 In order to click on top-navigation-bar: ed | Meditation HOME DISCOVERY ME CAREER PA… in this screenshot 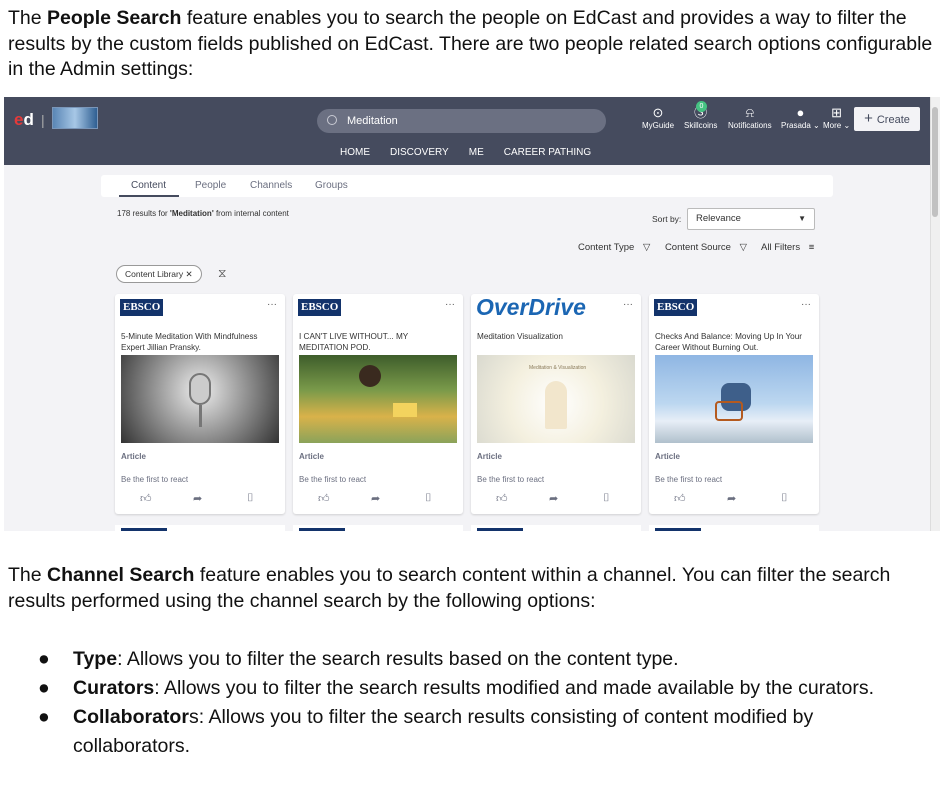, I will do `click(467, 131)`.